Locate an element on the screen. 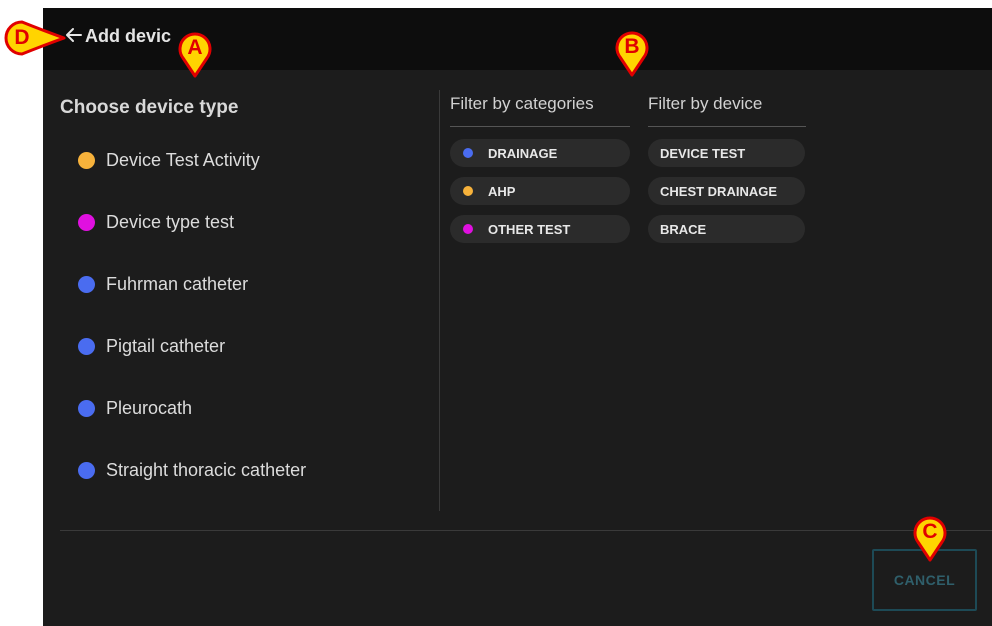 The width and height of the screenshot is (992, 626). callout-marker-a: A is located at coordinates (195, 54).